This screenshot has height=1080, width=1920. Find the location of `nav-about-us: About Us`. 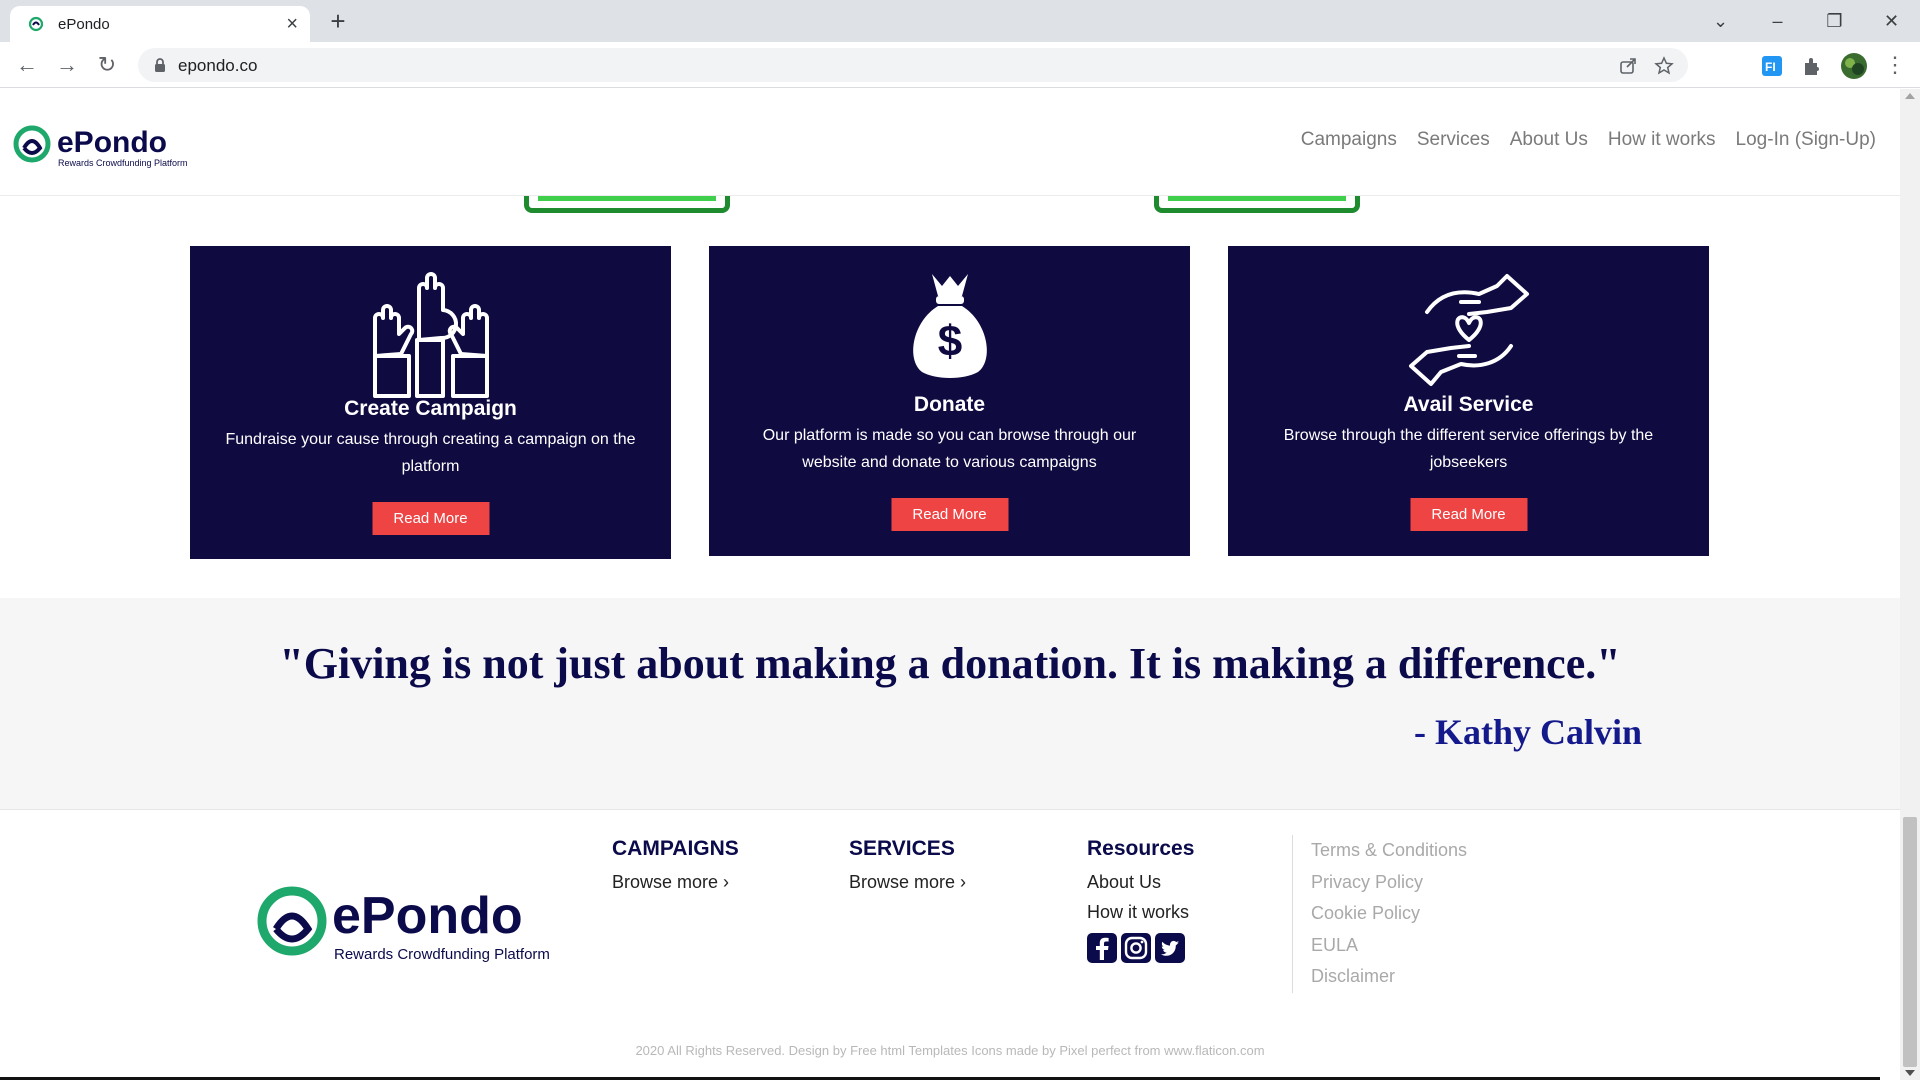

nav-about-us: About Us is located at coordinates (1549, 140).